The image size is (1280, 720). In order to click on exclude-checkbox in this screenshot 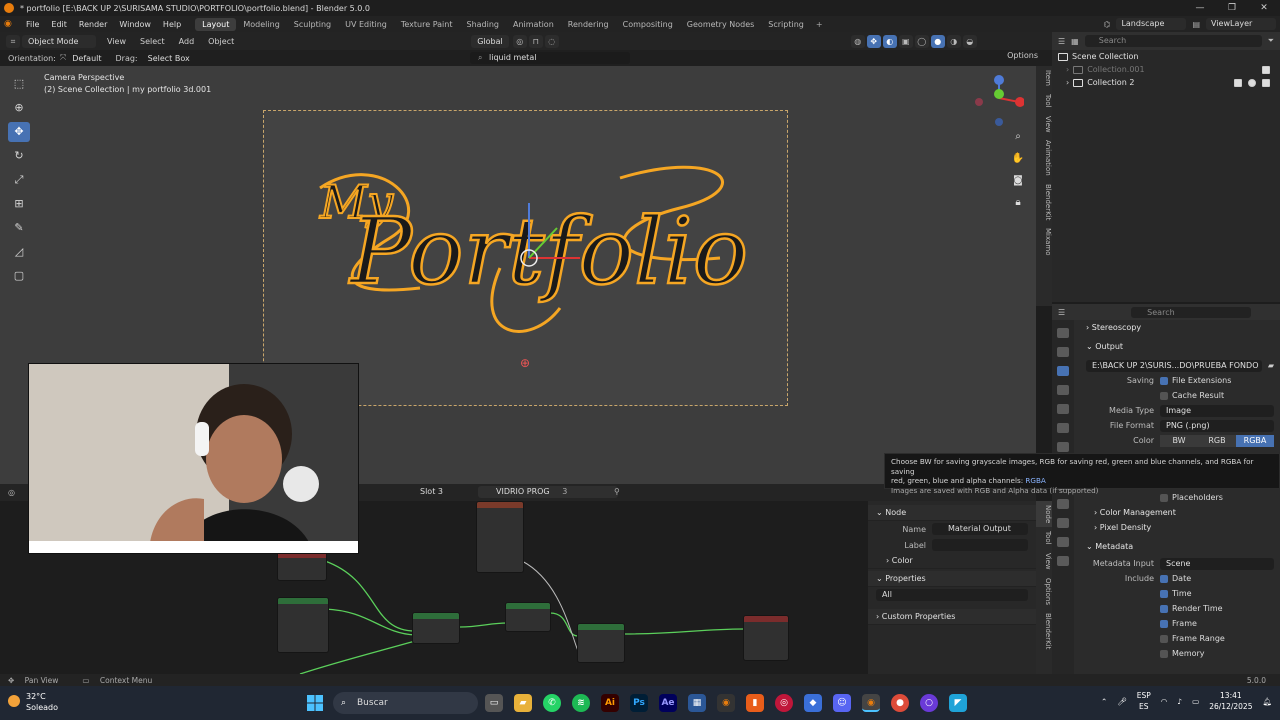, I will do `click(1266, 69)`.